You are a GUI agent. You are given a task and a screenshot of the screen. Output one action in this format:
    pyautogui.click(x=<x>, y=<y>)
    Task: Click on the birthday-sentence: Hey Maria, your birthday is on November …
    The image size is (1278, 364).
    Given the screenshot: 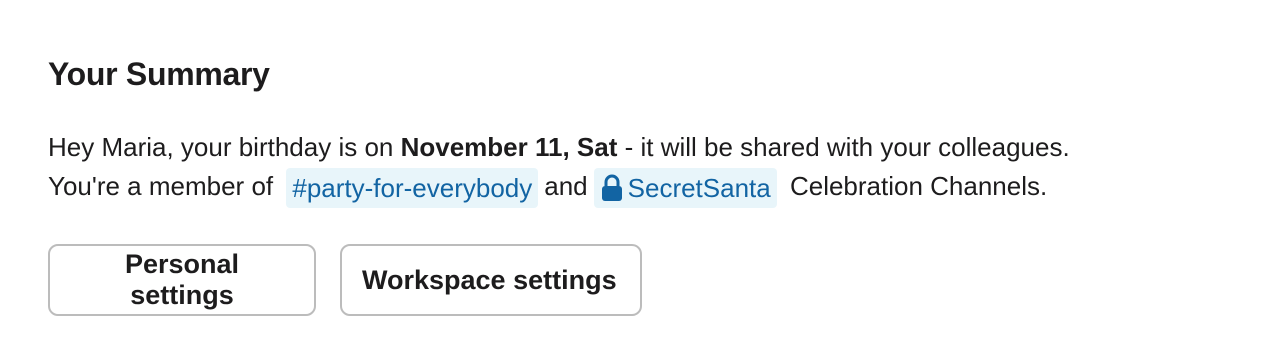 What is the action you would take?
    pyautogui.click(x=559, y=147)
    